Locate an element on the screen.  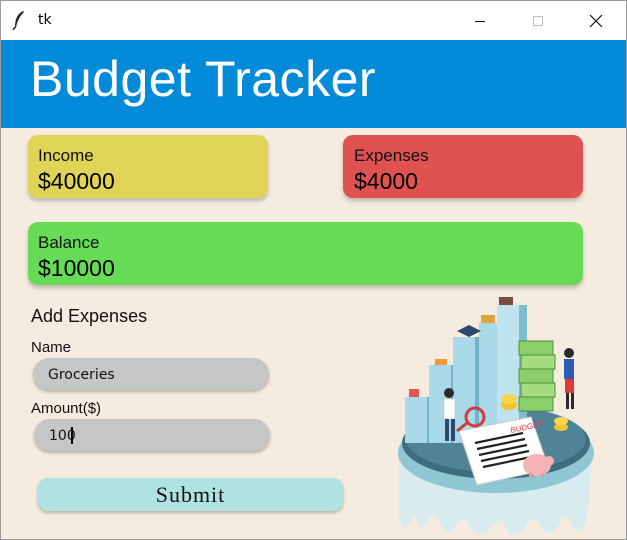
page-title: Budget Tracker is located at coordinates (203, 79).